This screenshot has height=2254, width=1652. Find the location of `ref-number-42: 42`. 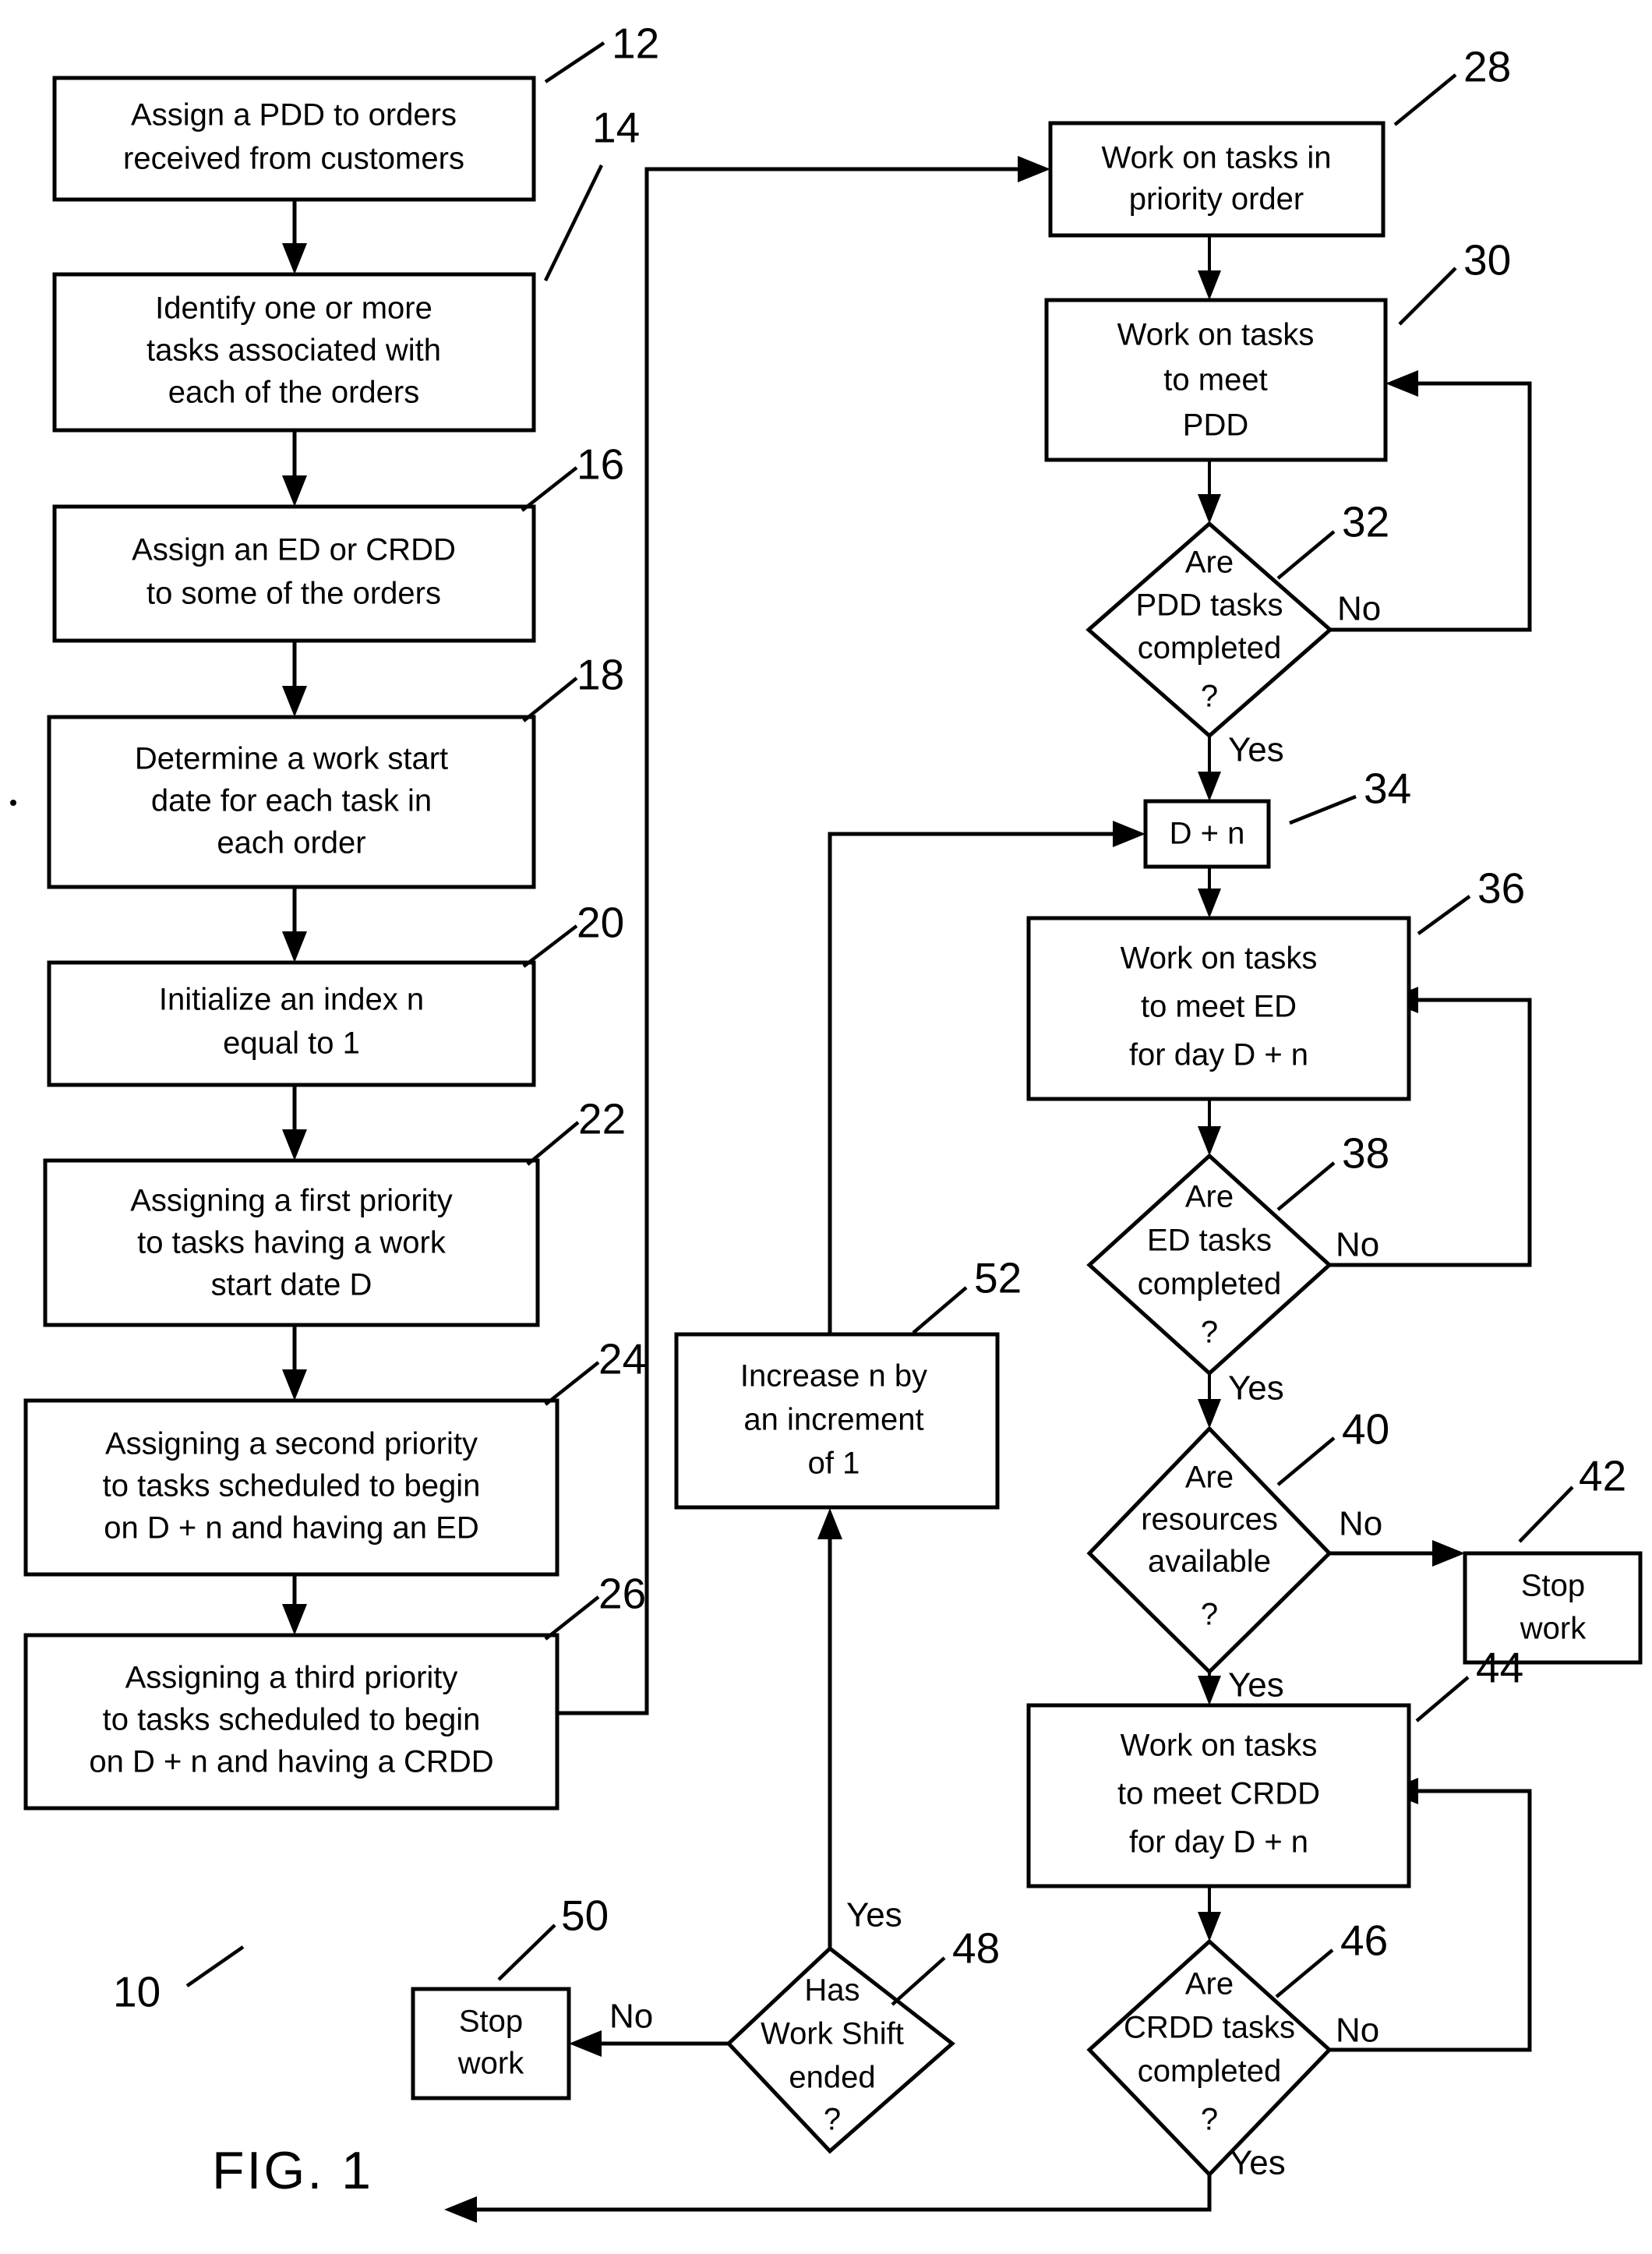

ref-number-42: 42 is located at coordinates (1603, 1476).